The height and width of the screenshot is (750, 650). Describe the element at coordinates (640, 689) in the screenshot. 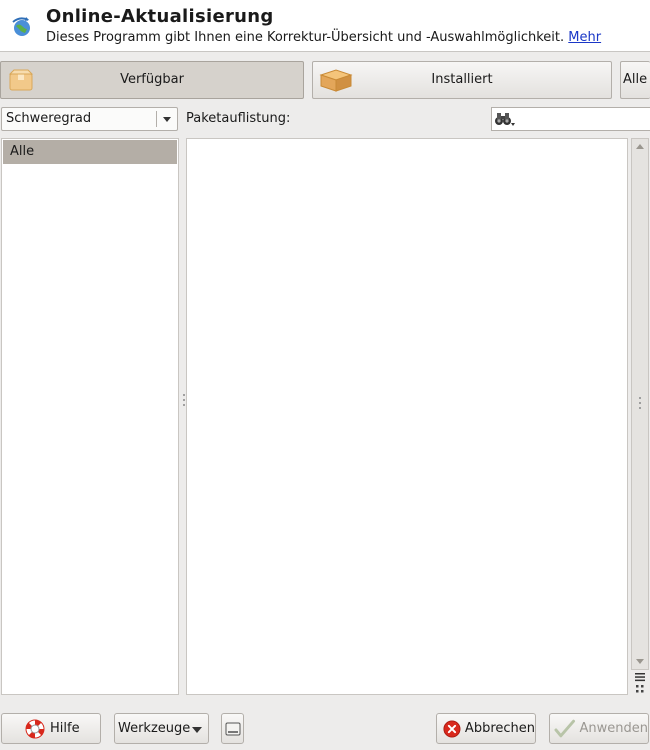

I see `resize-grip-icon` at that location.